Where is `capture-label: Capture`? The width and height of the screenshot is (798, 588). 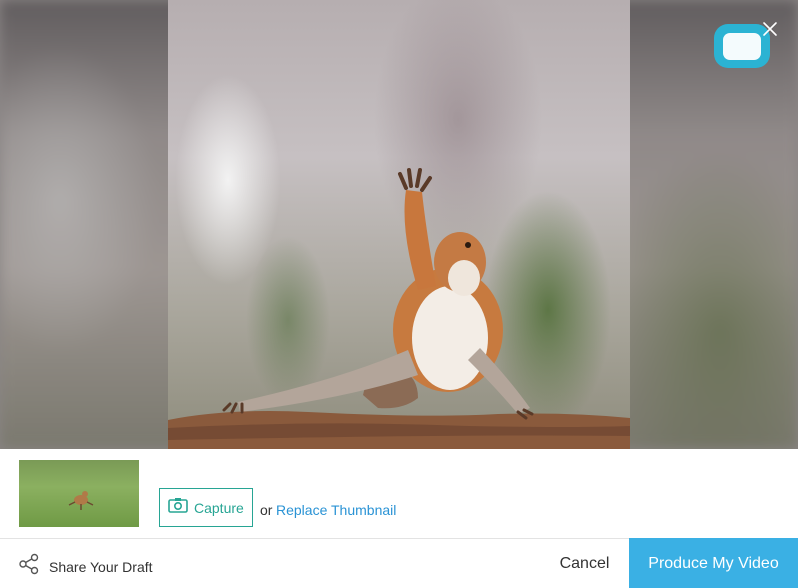 capture-label: Capture is located at coordinates (219, 507).